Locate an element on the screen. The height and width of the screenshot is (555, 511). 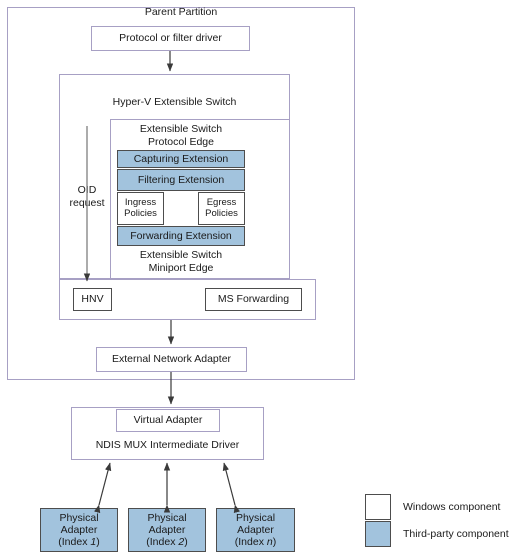
filtering-extension-label: Filtering Extension is located at coordinates (181, 179).